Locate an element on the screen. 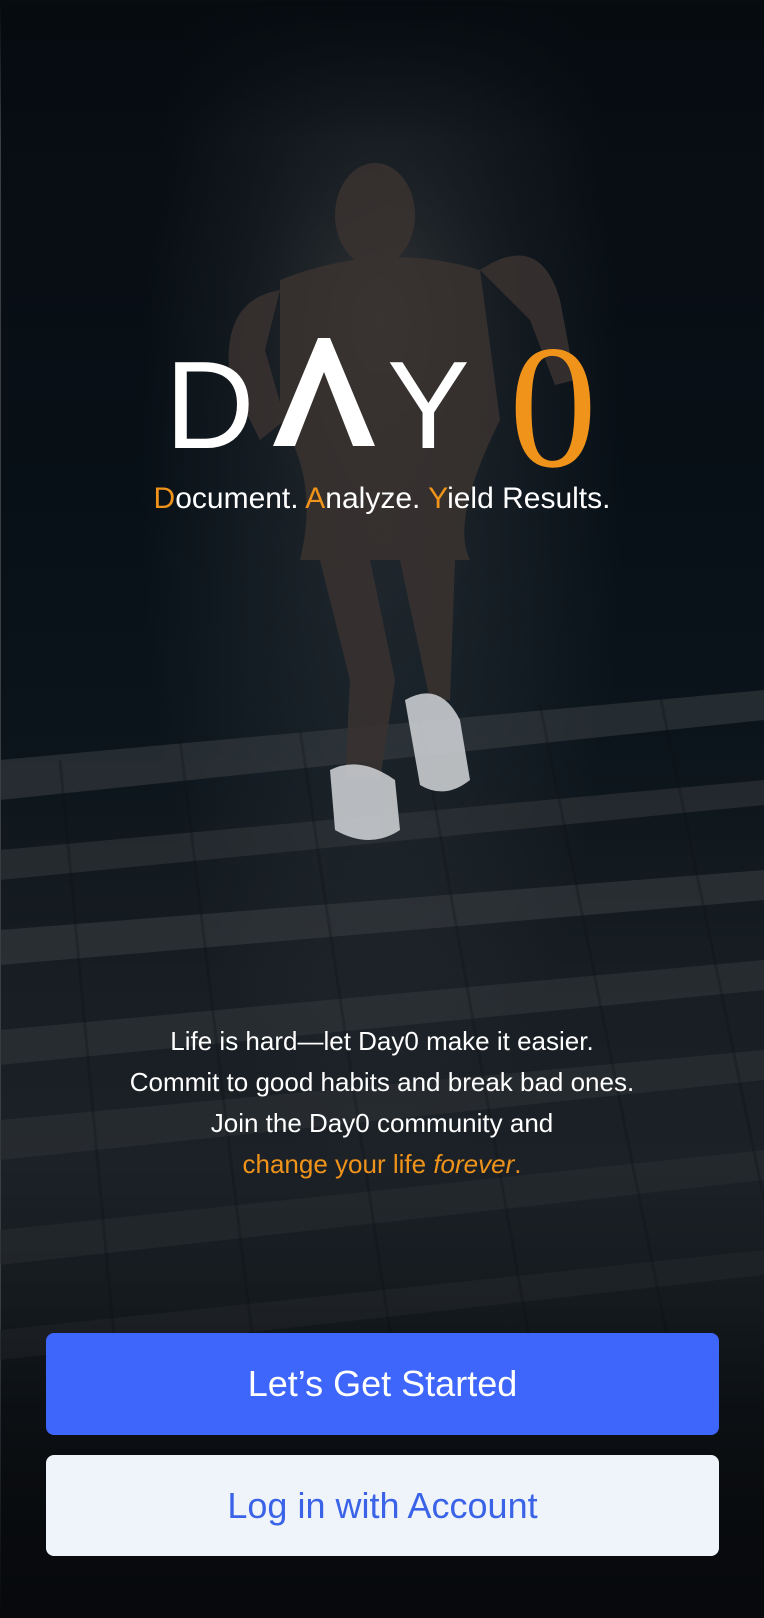  pitch-highlight-suffix: . is located at coordinates (518, 1164).